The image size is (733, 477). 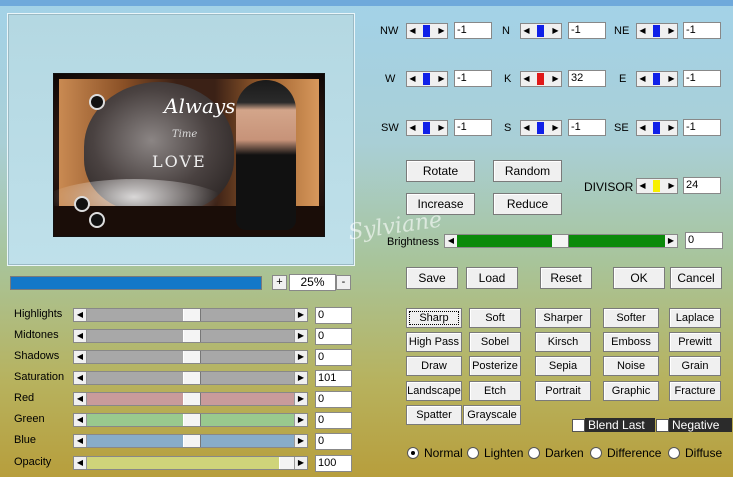 I want to click on matrix-spinner-sw: ◀ ▶, so click(x=427, y=128).